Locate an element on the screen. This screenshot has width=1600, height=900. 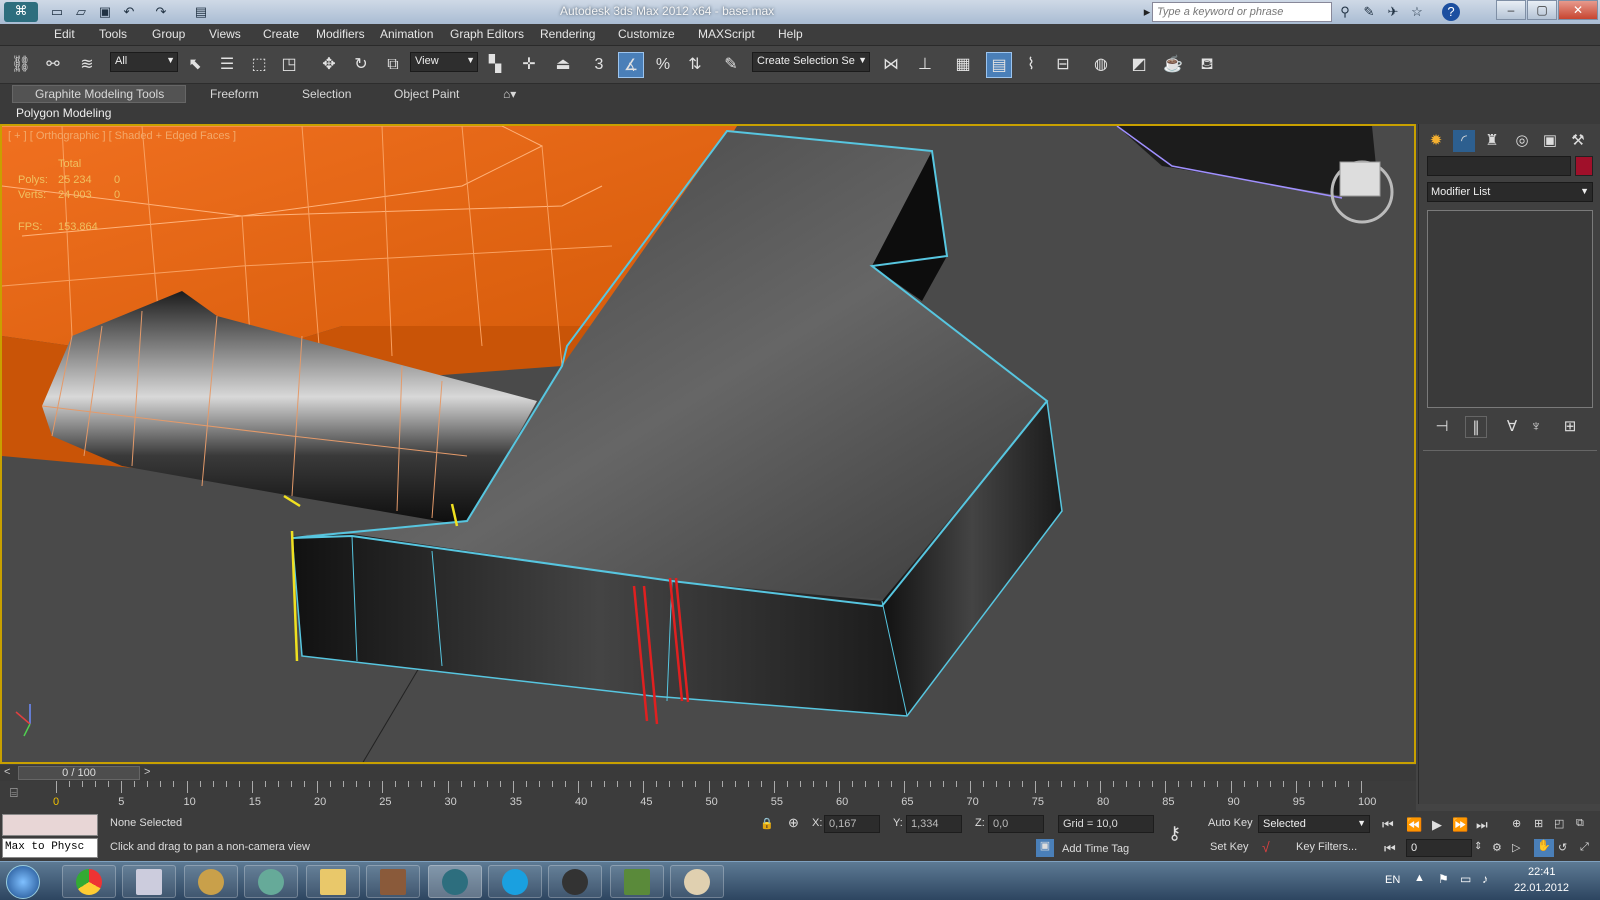
redo-icon: ↷ is located at coordinates (161, 12).